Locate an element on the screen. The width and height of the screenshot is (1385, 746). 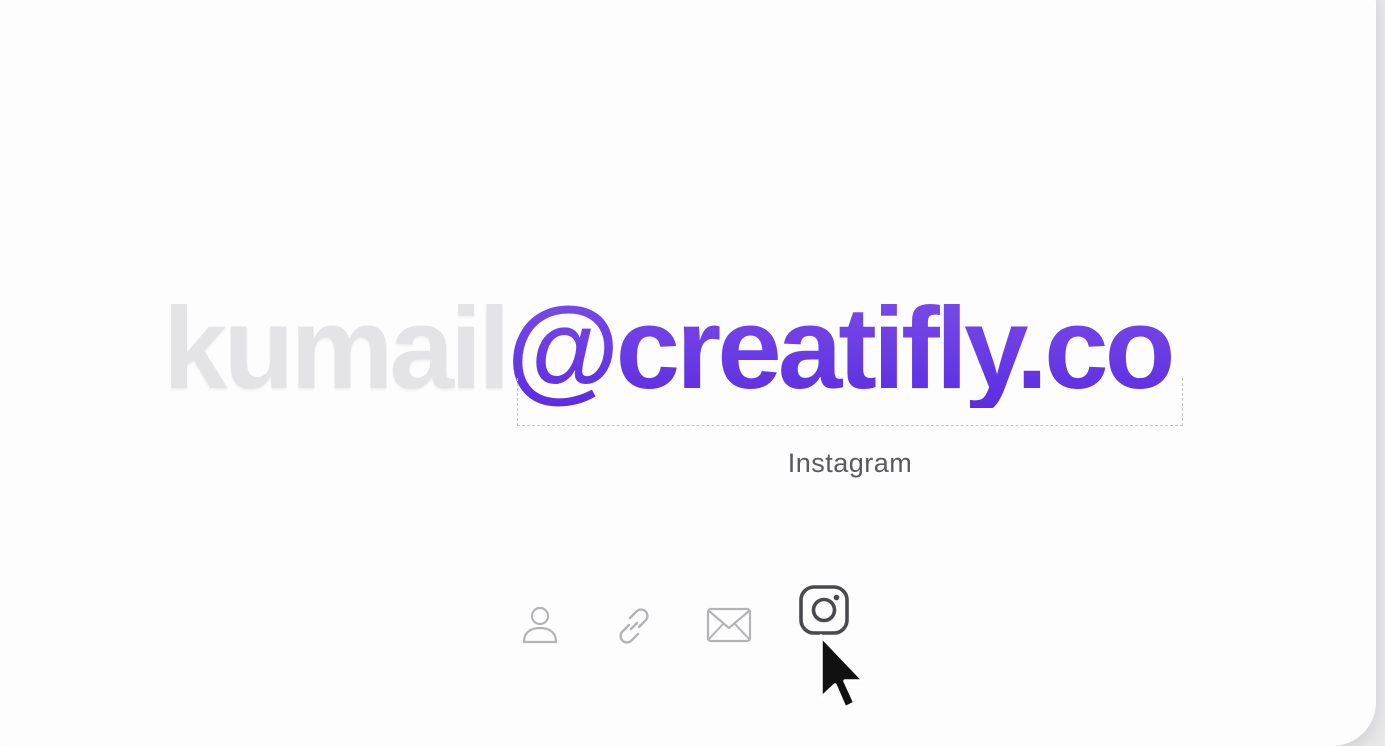
mail-icon is located at coordinates (729, 625).